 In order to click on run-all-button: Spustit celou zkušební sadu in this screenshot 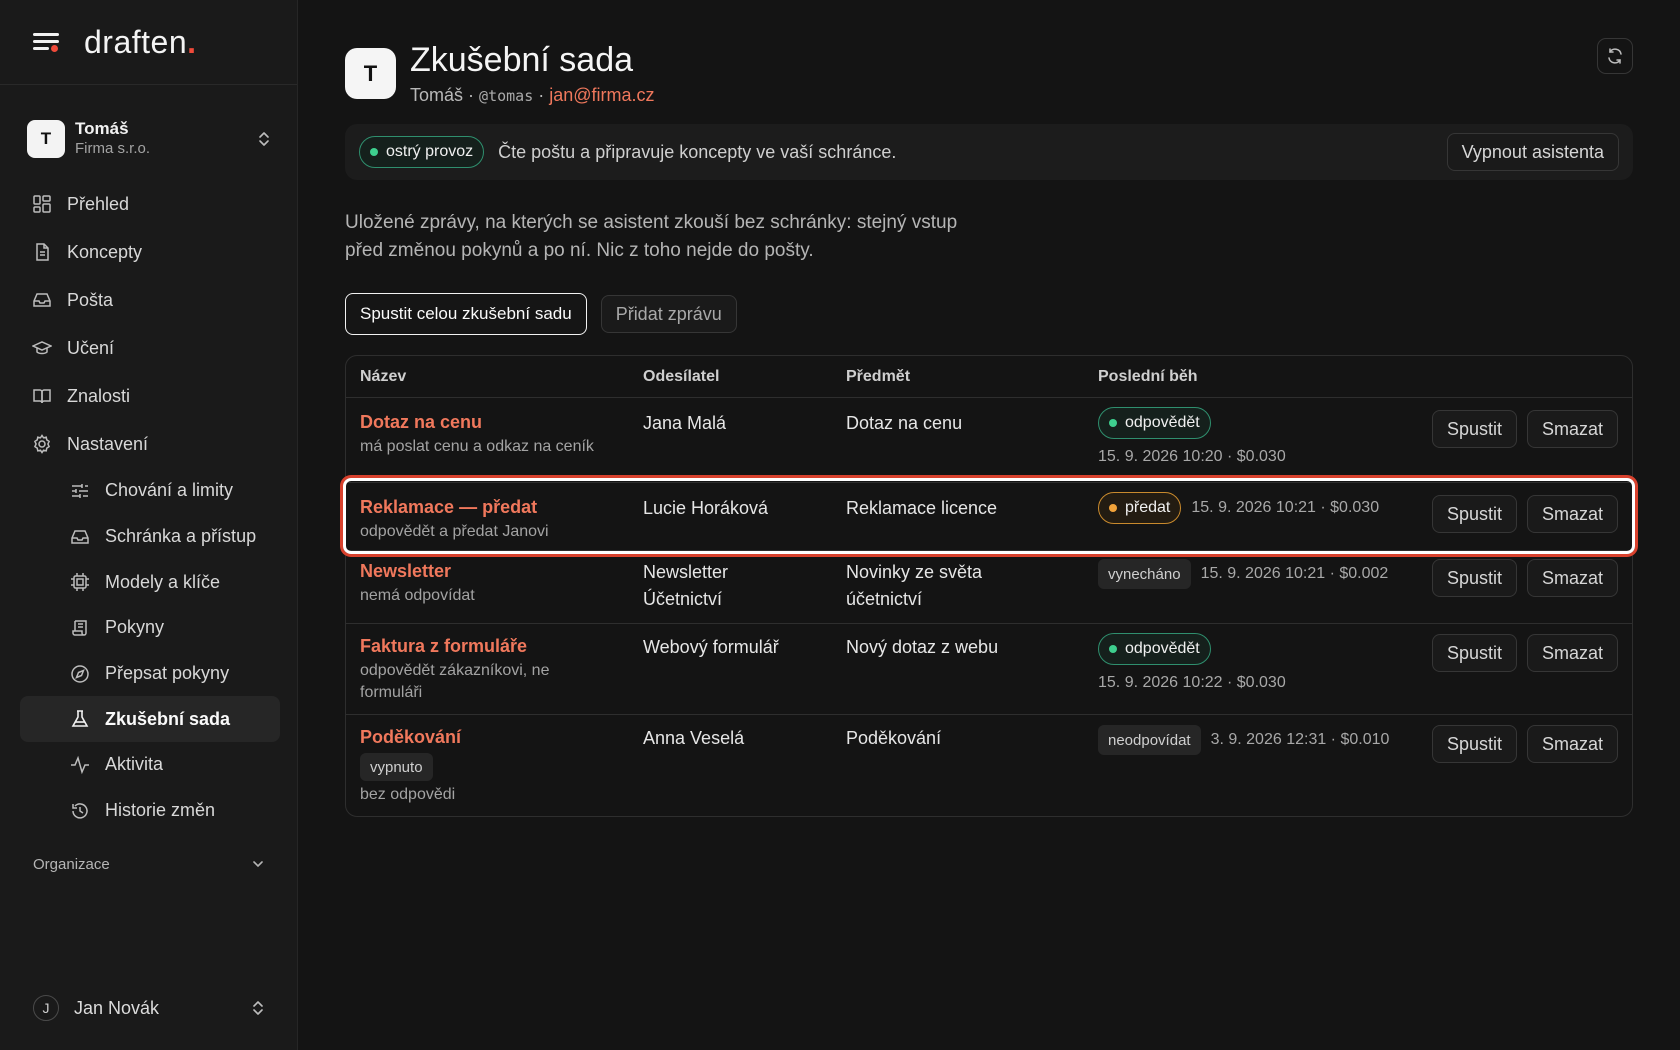, I will do `click(466, 314)`.